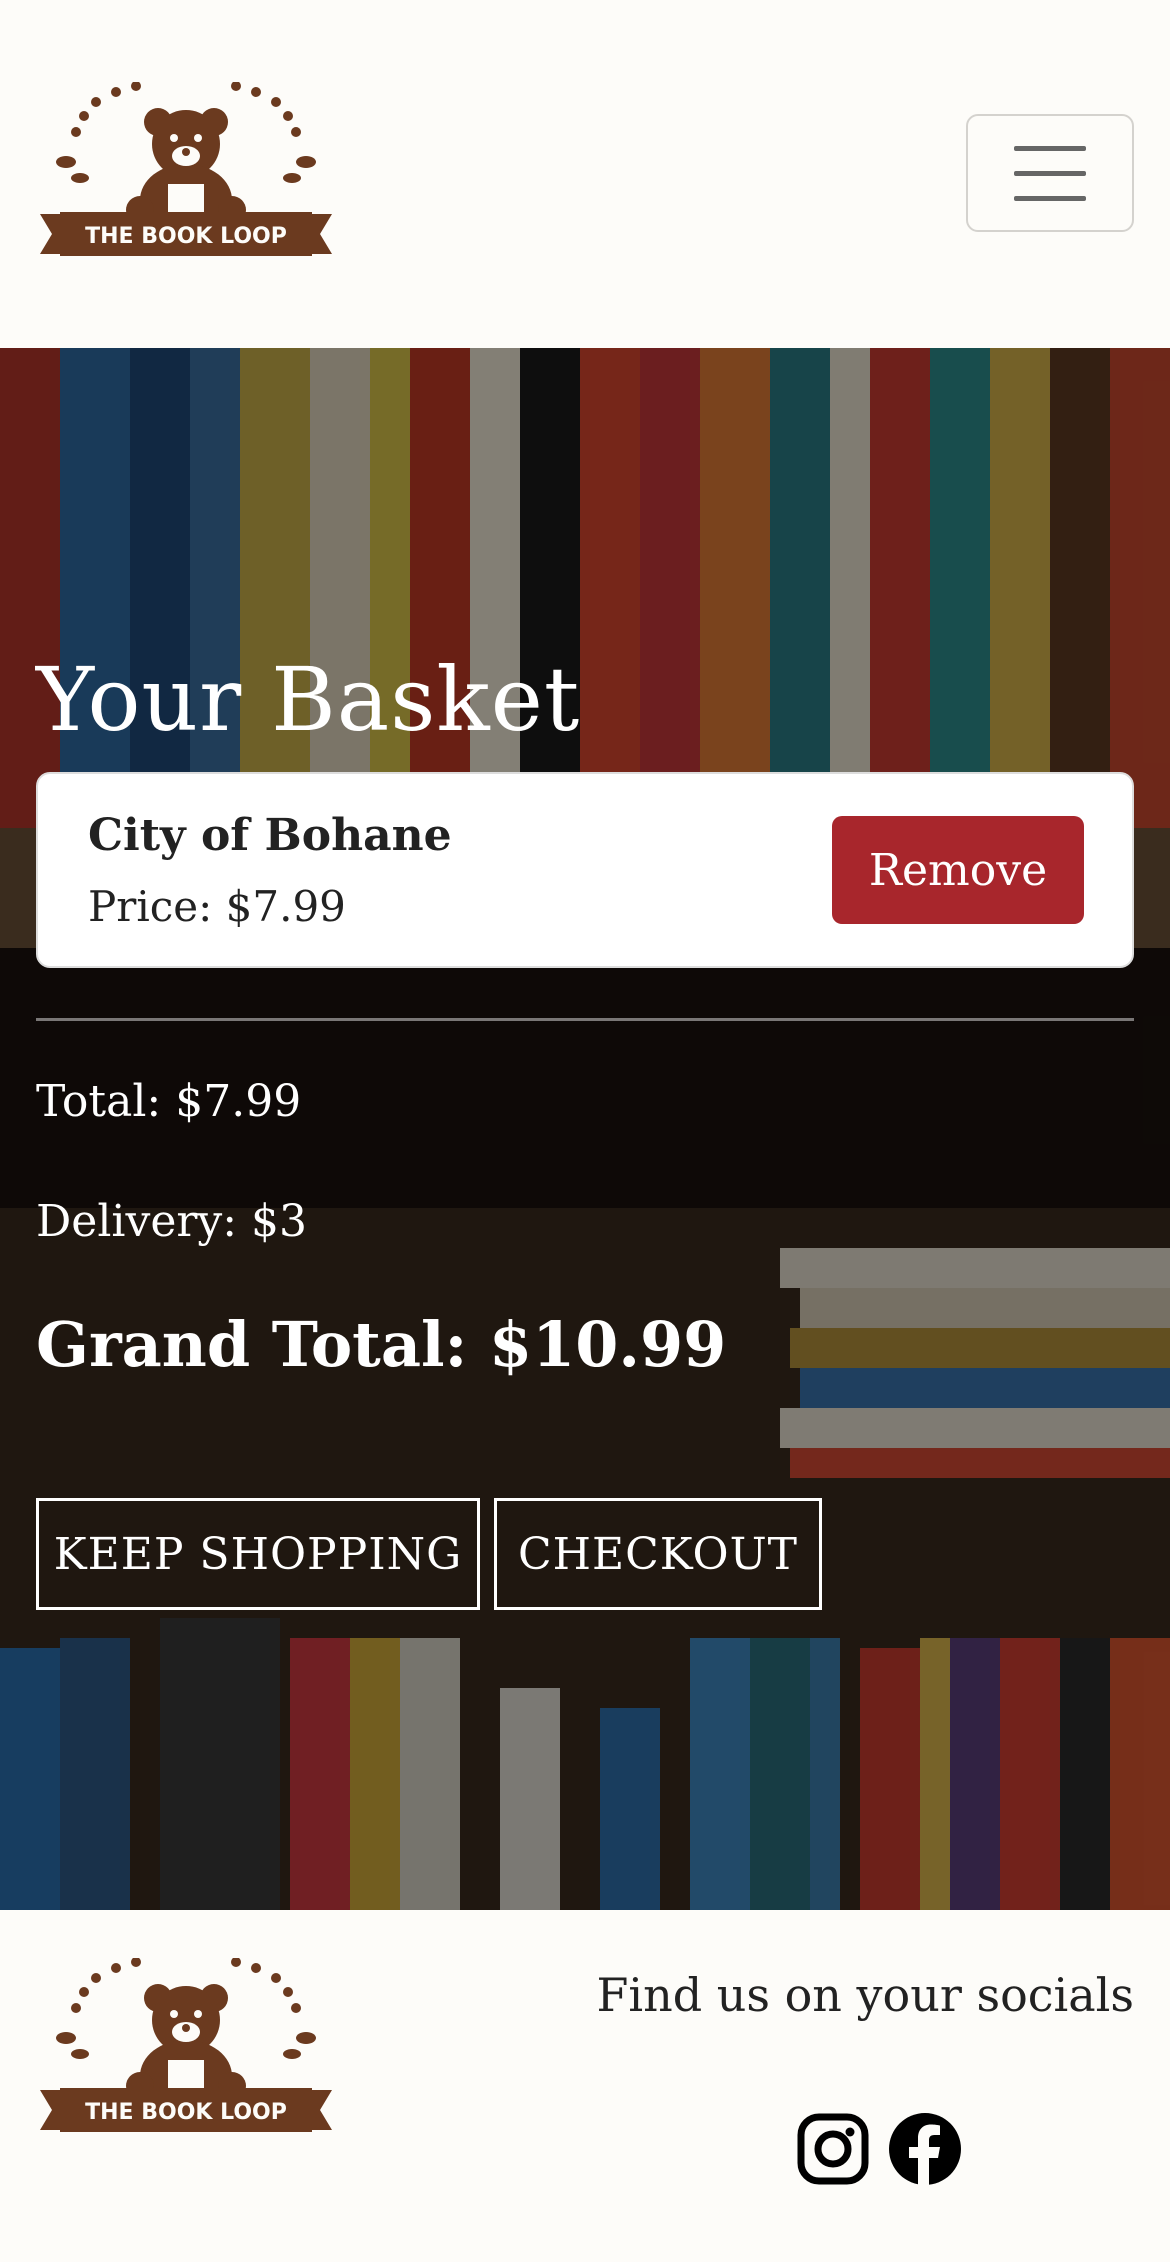 This screenshot has height=2262, width=1170. What do you see at coordinates (585, 1019) in the screenshot?
I see `divider` at bounding box center [585, 1019].